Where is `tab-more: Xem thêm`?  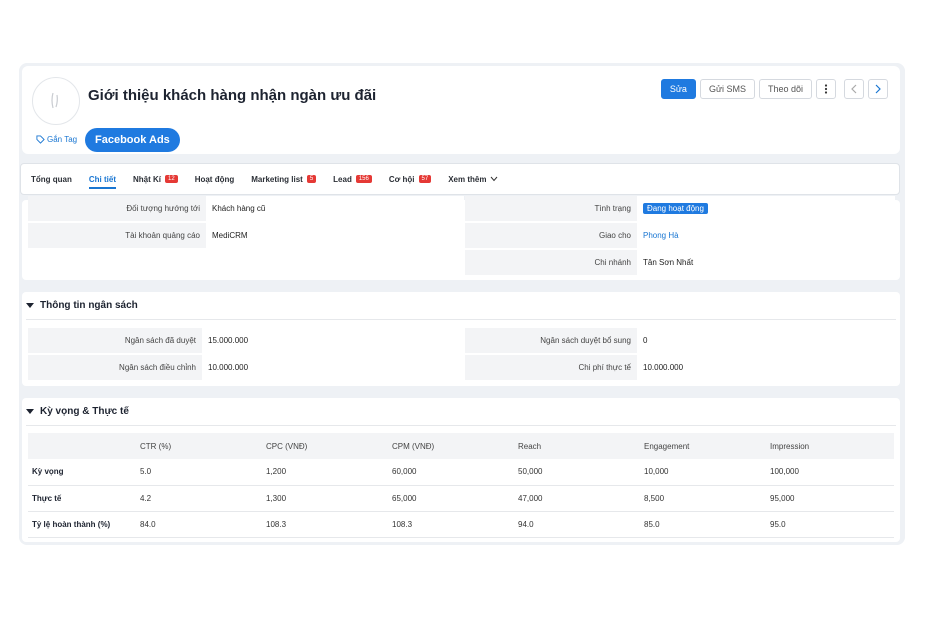 tab-more: Xem thêm is located at coordinates (473, 179).